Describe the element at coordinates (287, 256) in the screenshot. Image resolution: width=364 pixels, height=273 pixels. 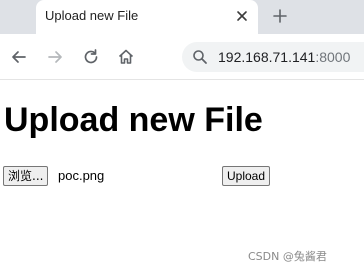
I see `watermark: CSDN @兔酱君` at that location.